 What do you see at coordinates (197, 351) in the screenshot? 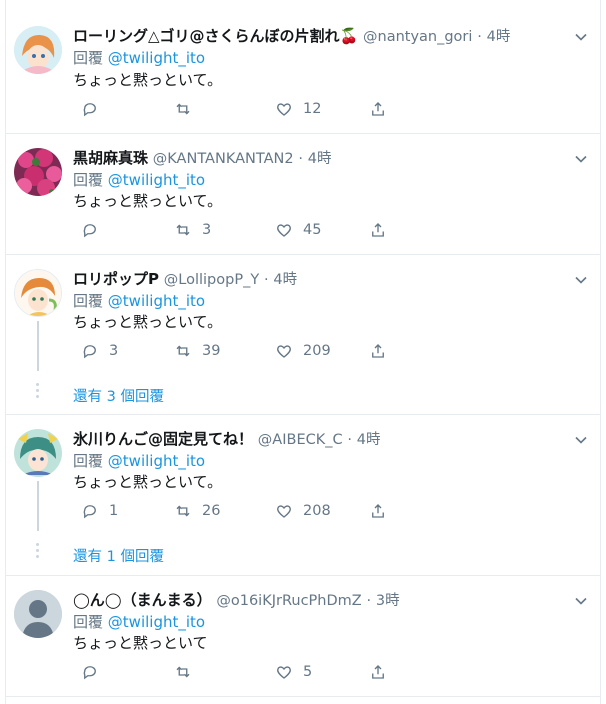
I see `retweet-button: 39` at bounding box center [197, 351].